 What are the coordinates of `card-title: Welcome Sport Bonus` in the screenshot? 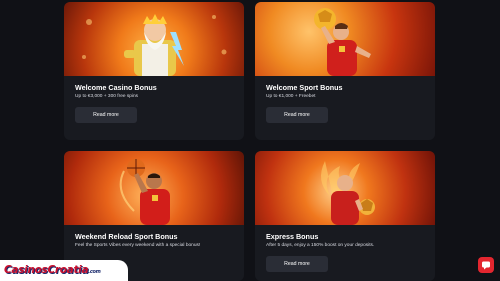 It's located at (304, 87).